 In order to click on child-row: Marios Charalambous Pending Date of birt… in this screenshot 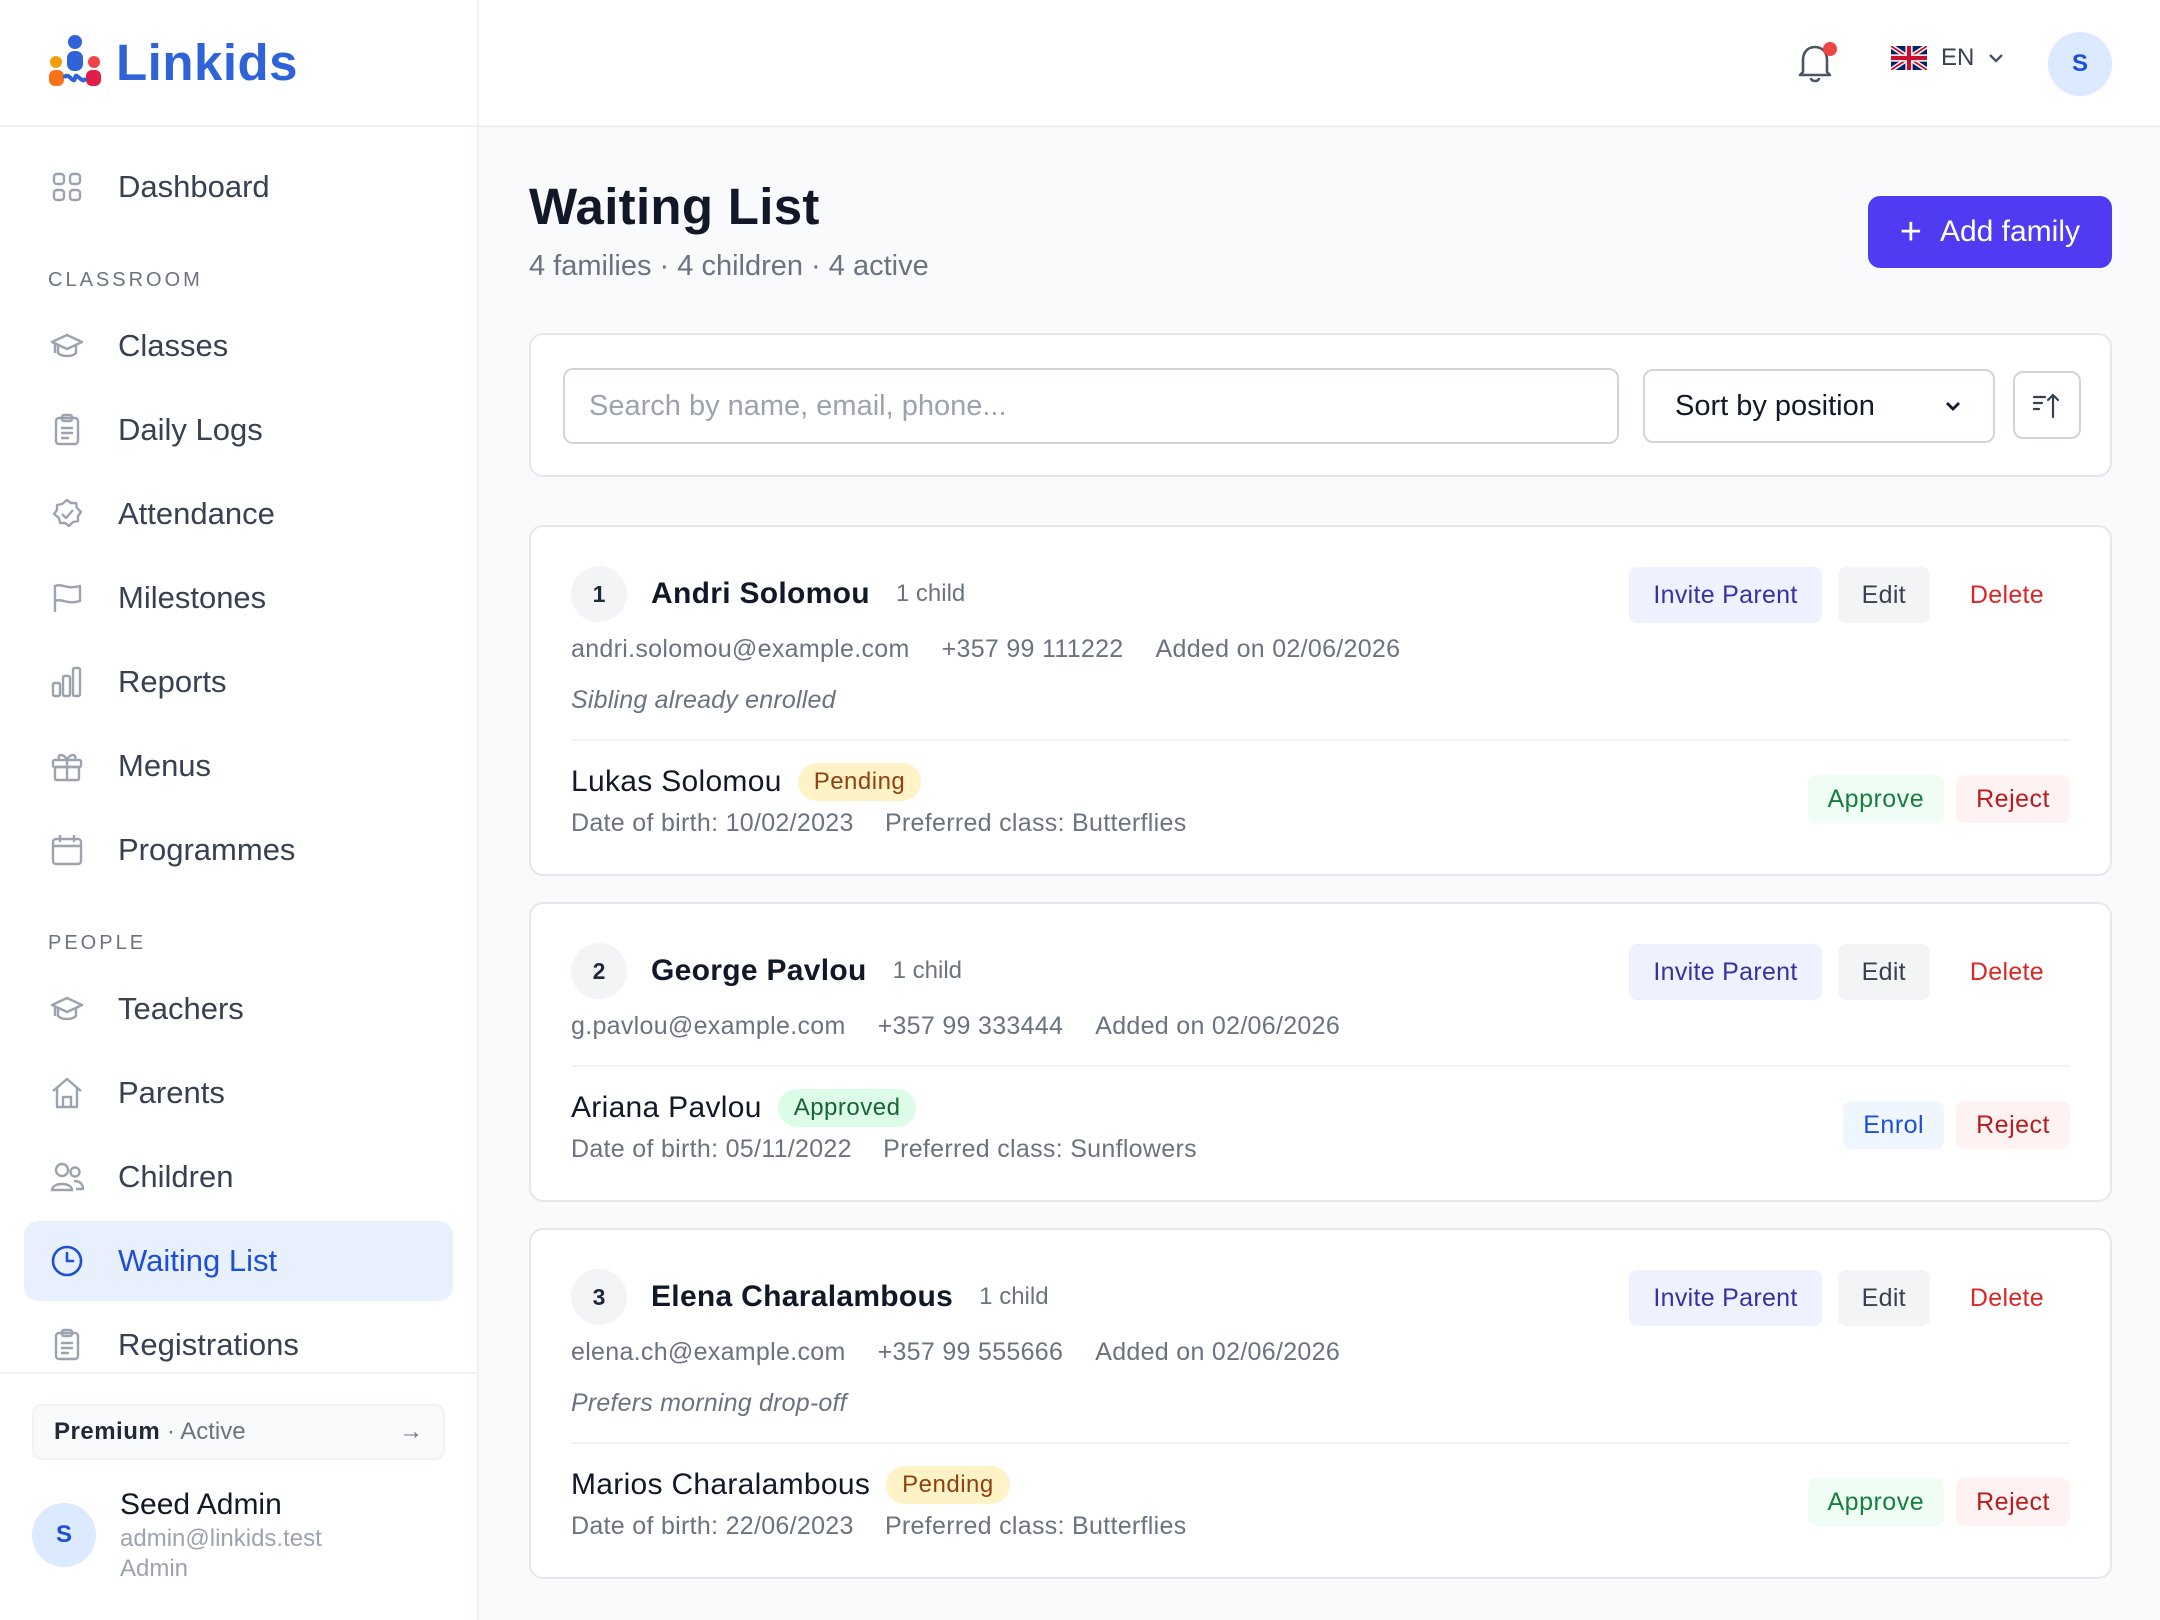, I will do `click(1320, 1509)`.